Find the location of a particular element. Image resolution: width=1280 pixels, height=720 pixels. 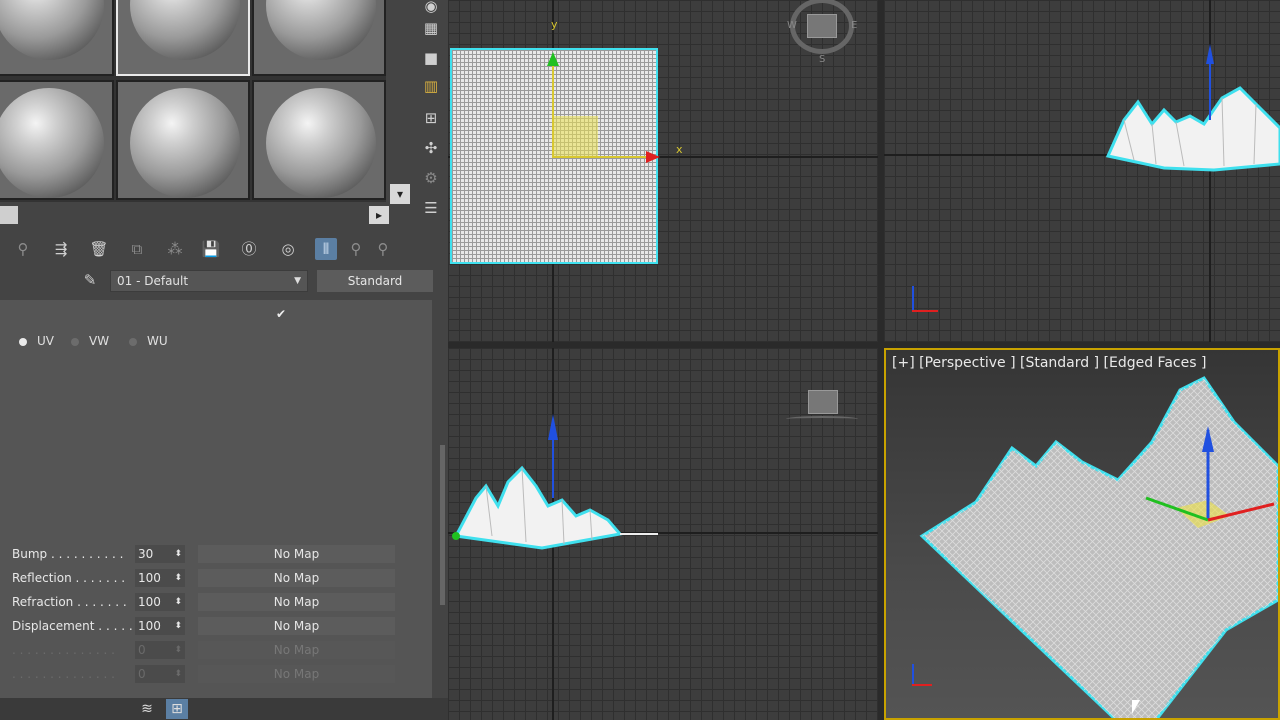

scene-explorer-icon: ⊞ is located at coordinates (177, 709).